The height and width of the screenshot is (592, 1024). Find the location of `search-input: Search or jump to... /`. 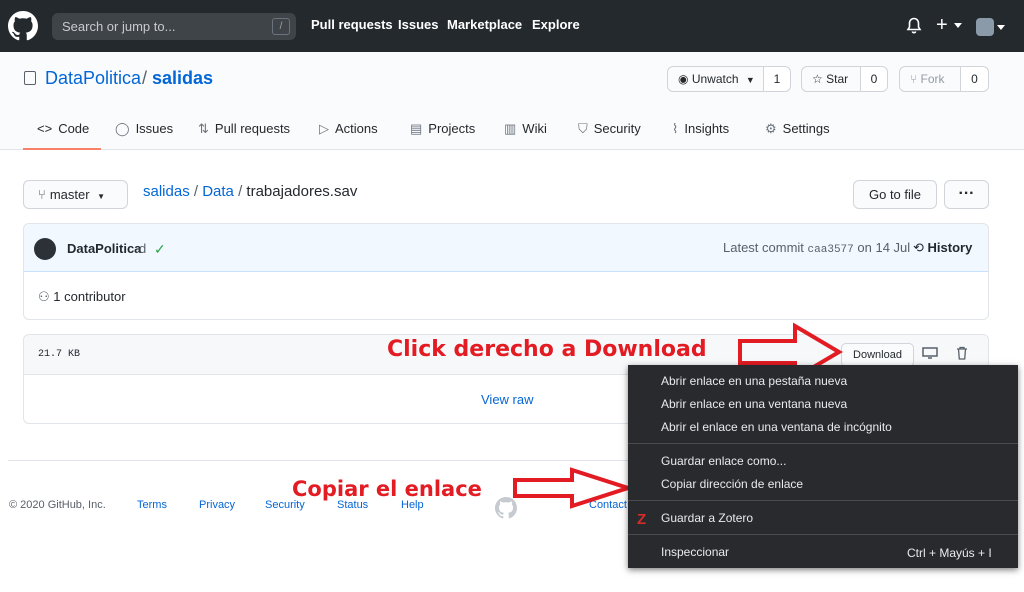

search-input: Search or jump to... / is located at coordinates (174, 26).